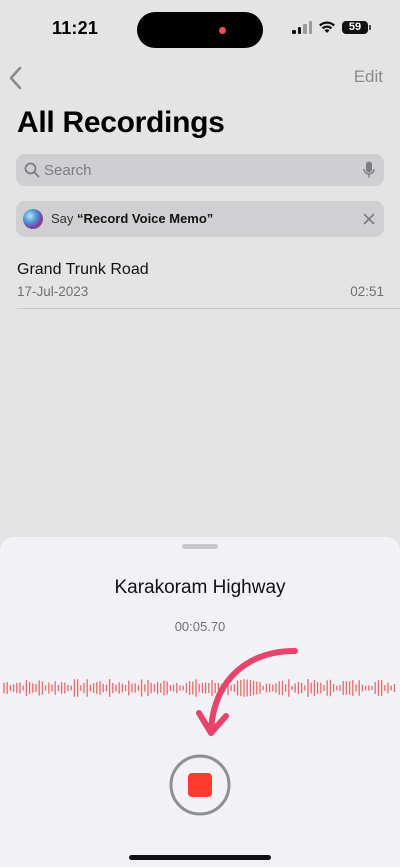 This screenshot has height=867, width=400. I want to click on status-time: 11:21, so click(75, 28).